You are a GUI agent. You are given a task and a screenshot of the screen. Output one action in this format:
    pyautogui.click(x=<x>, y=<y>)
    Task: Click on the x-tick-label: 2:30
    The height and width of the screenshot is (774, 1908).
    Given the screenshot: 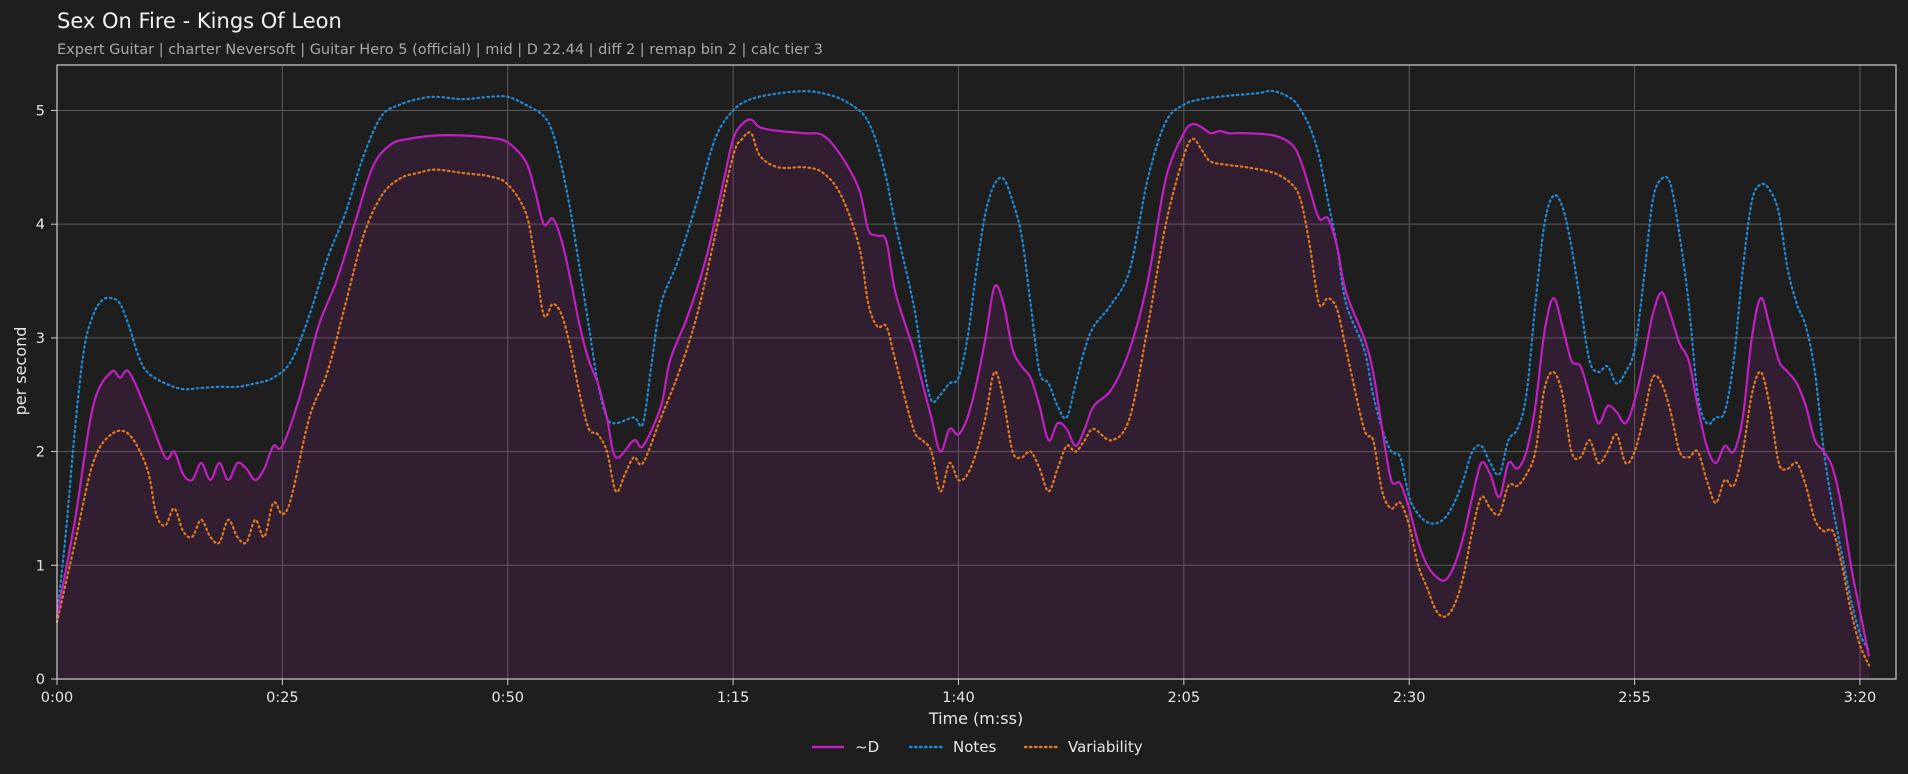 What is the action you would take?
    pyautogui.click(x=1409, y=698)
    